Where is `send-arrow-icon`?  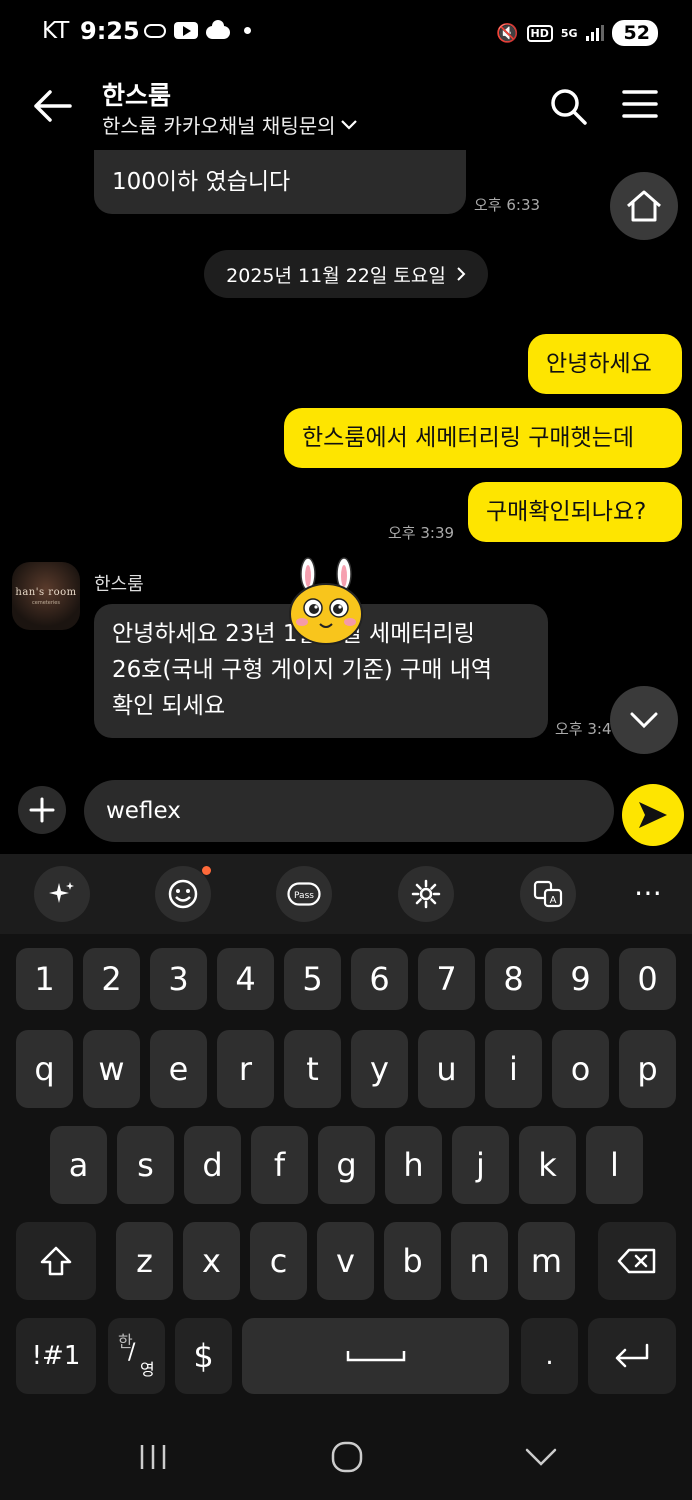
send-arrow-icon is located at coordinates (653, 815).